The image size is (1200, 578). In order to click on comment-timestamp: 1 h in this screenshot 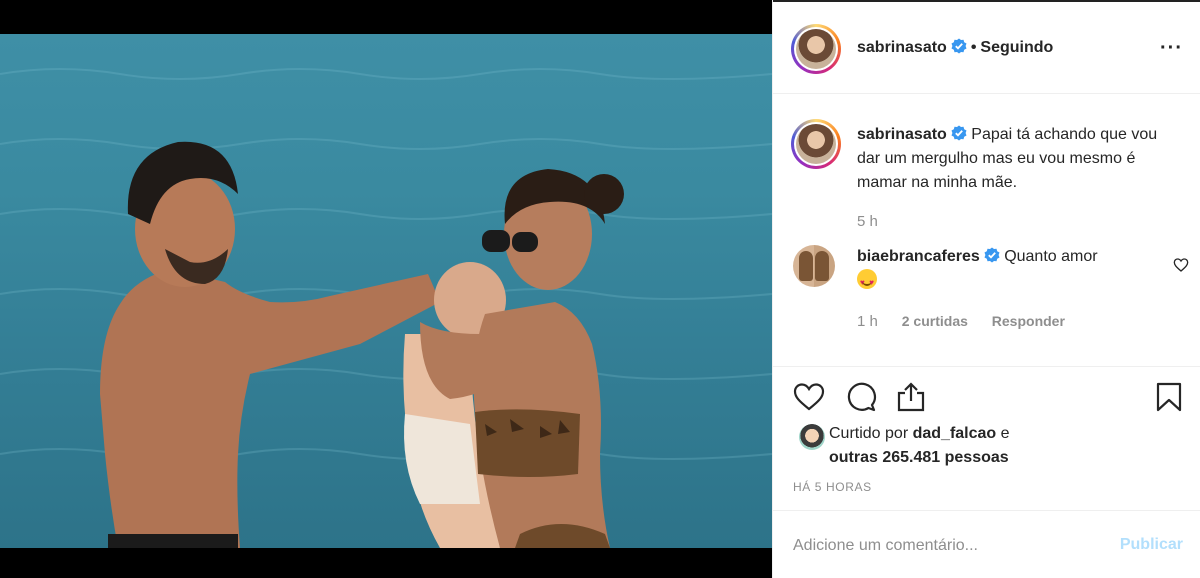, I will do `click(867, 321)`.